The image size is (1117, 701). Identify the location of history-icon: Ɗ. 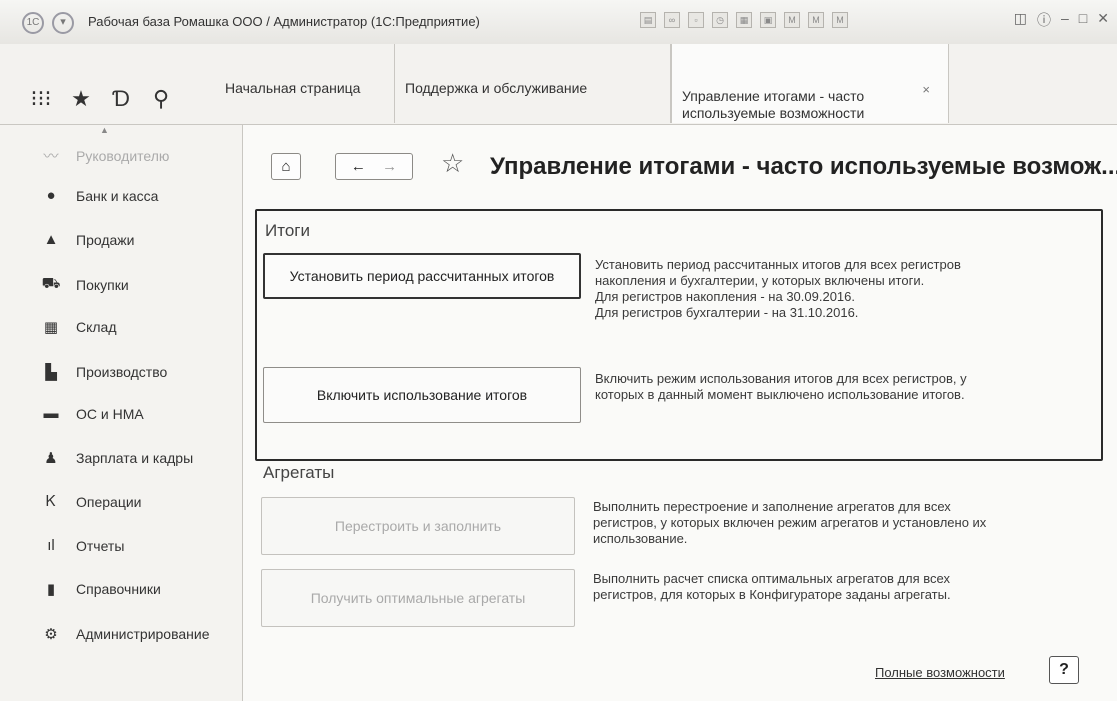
(121, 99).